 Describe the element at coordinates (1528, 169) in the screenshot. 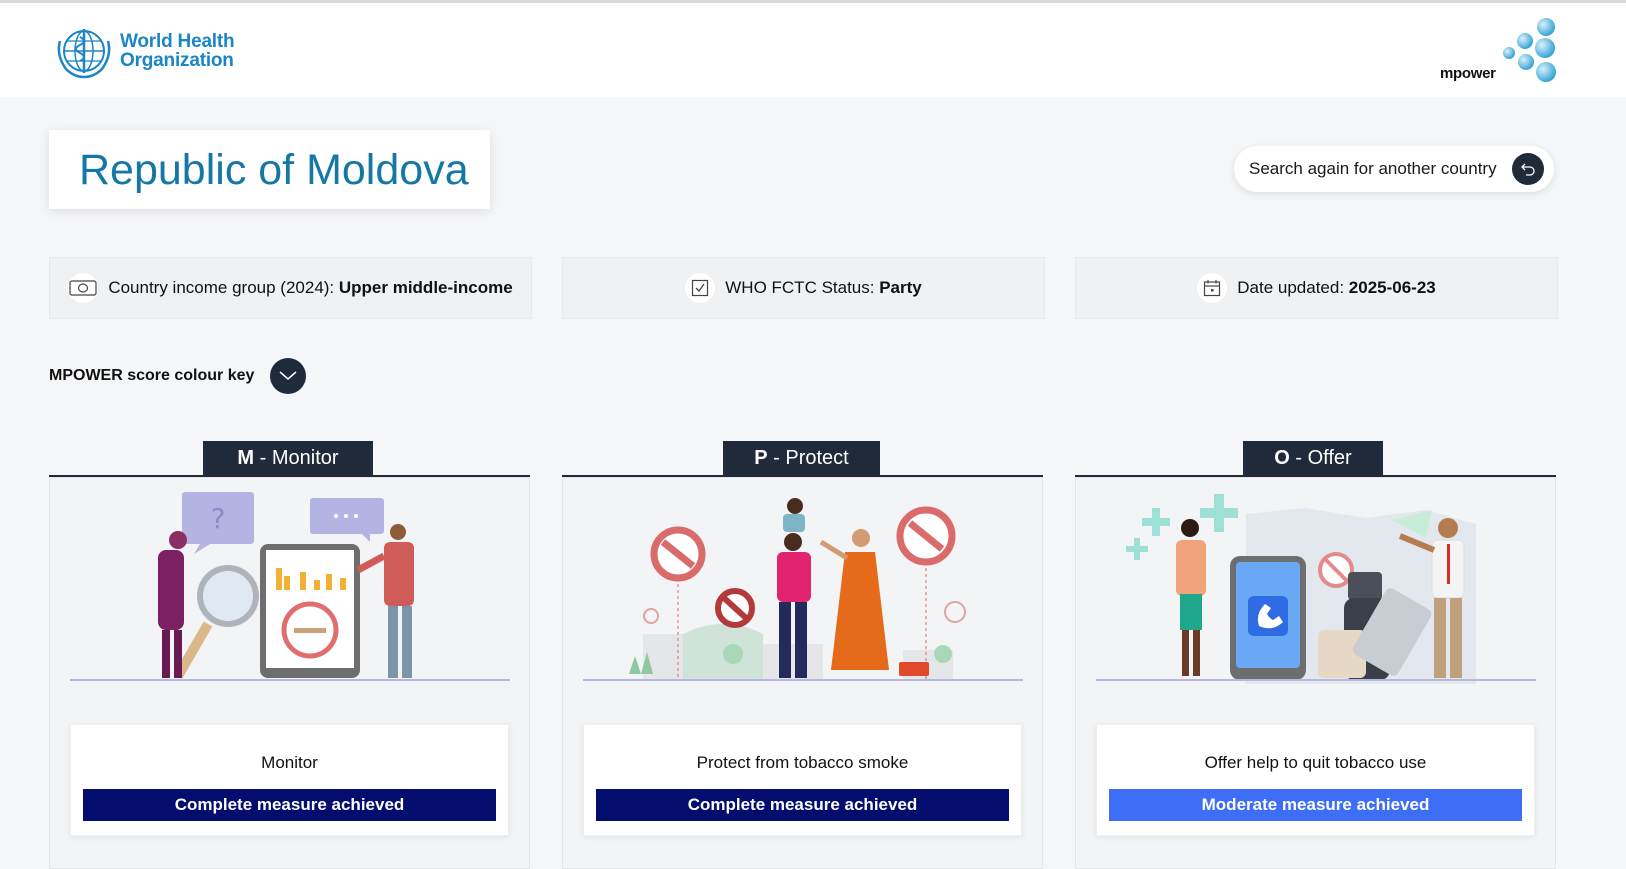

I see `return-arrow-icon` at that location.